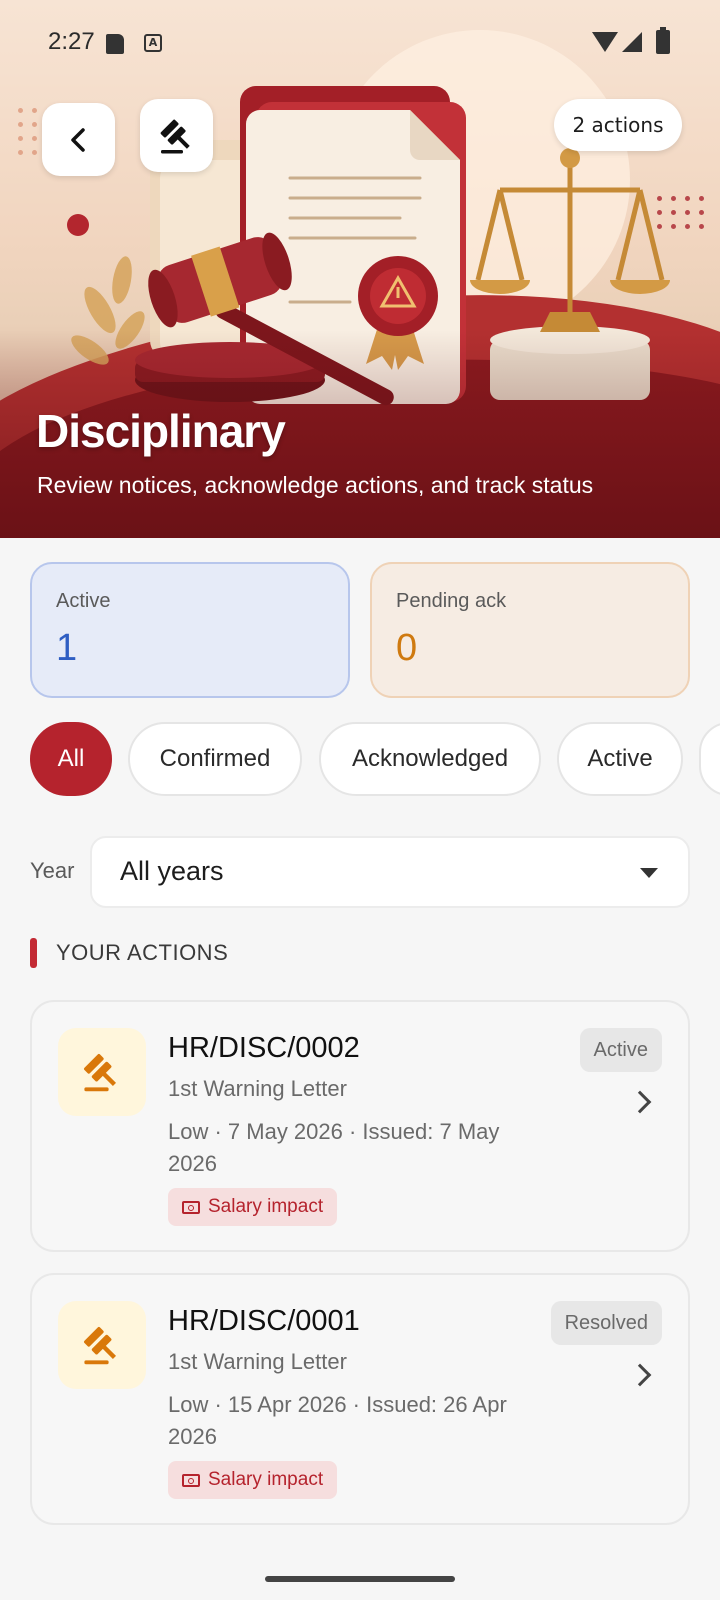  What do you see at coordinates (605, 42) in the screenshot?
I see `wifi-icon` at bounding box center [605, 42].